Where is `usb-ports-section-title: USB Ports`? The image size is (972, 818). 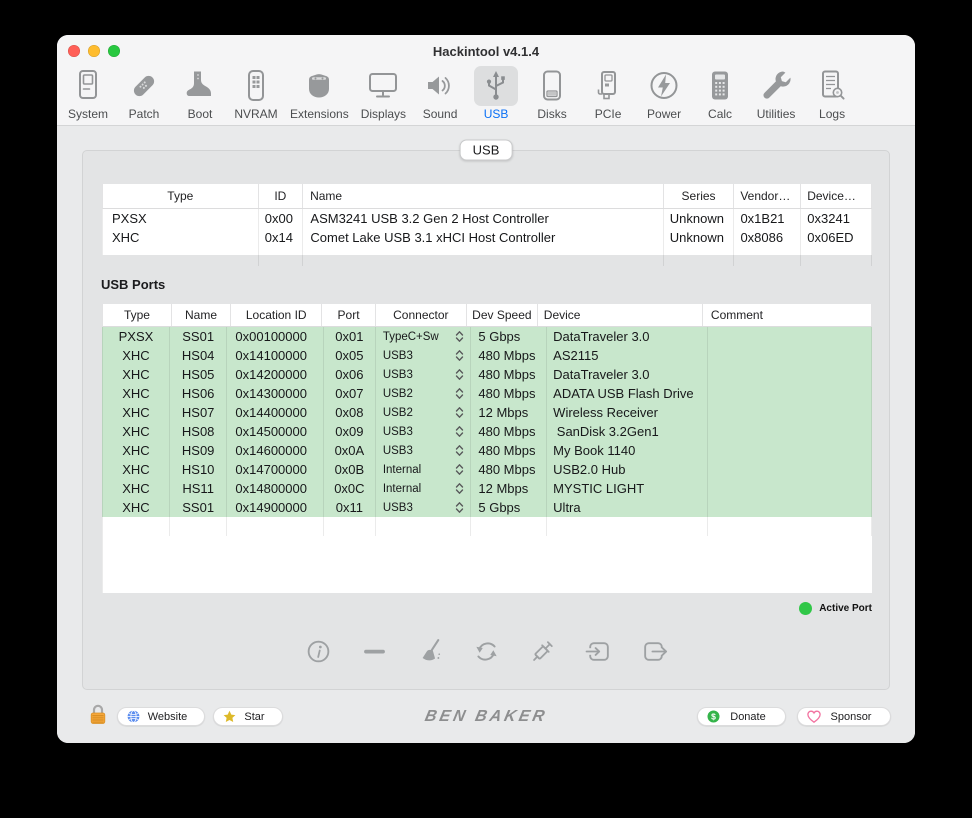
usb-ports-section-title: USB Ports is located at coordinates (133, 284).